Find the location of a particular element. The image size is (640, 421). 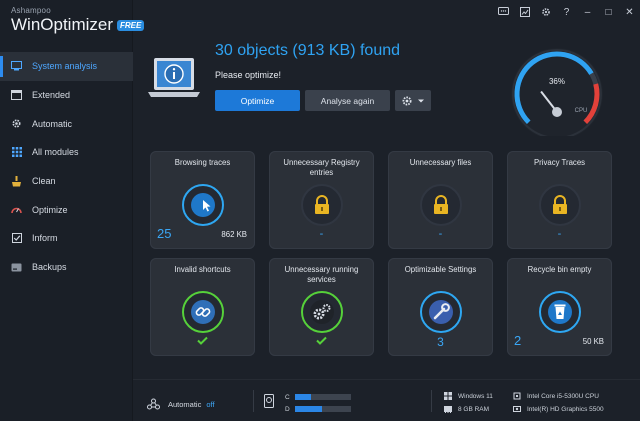

checkbox-icon is located at coordinates (16, 238).